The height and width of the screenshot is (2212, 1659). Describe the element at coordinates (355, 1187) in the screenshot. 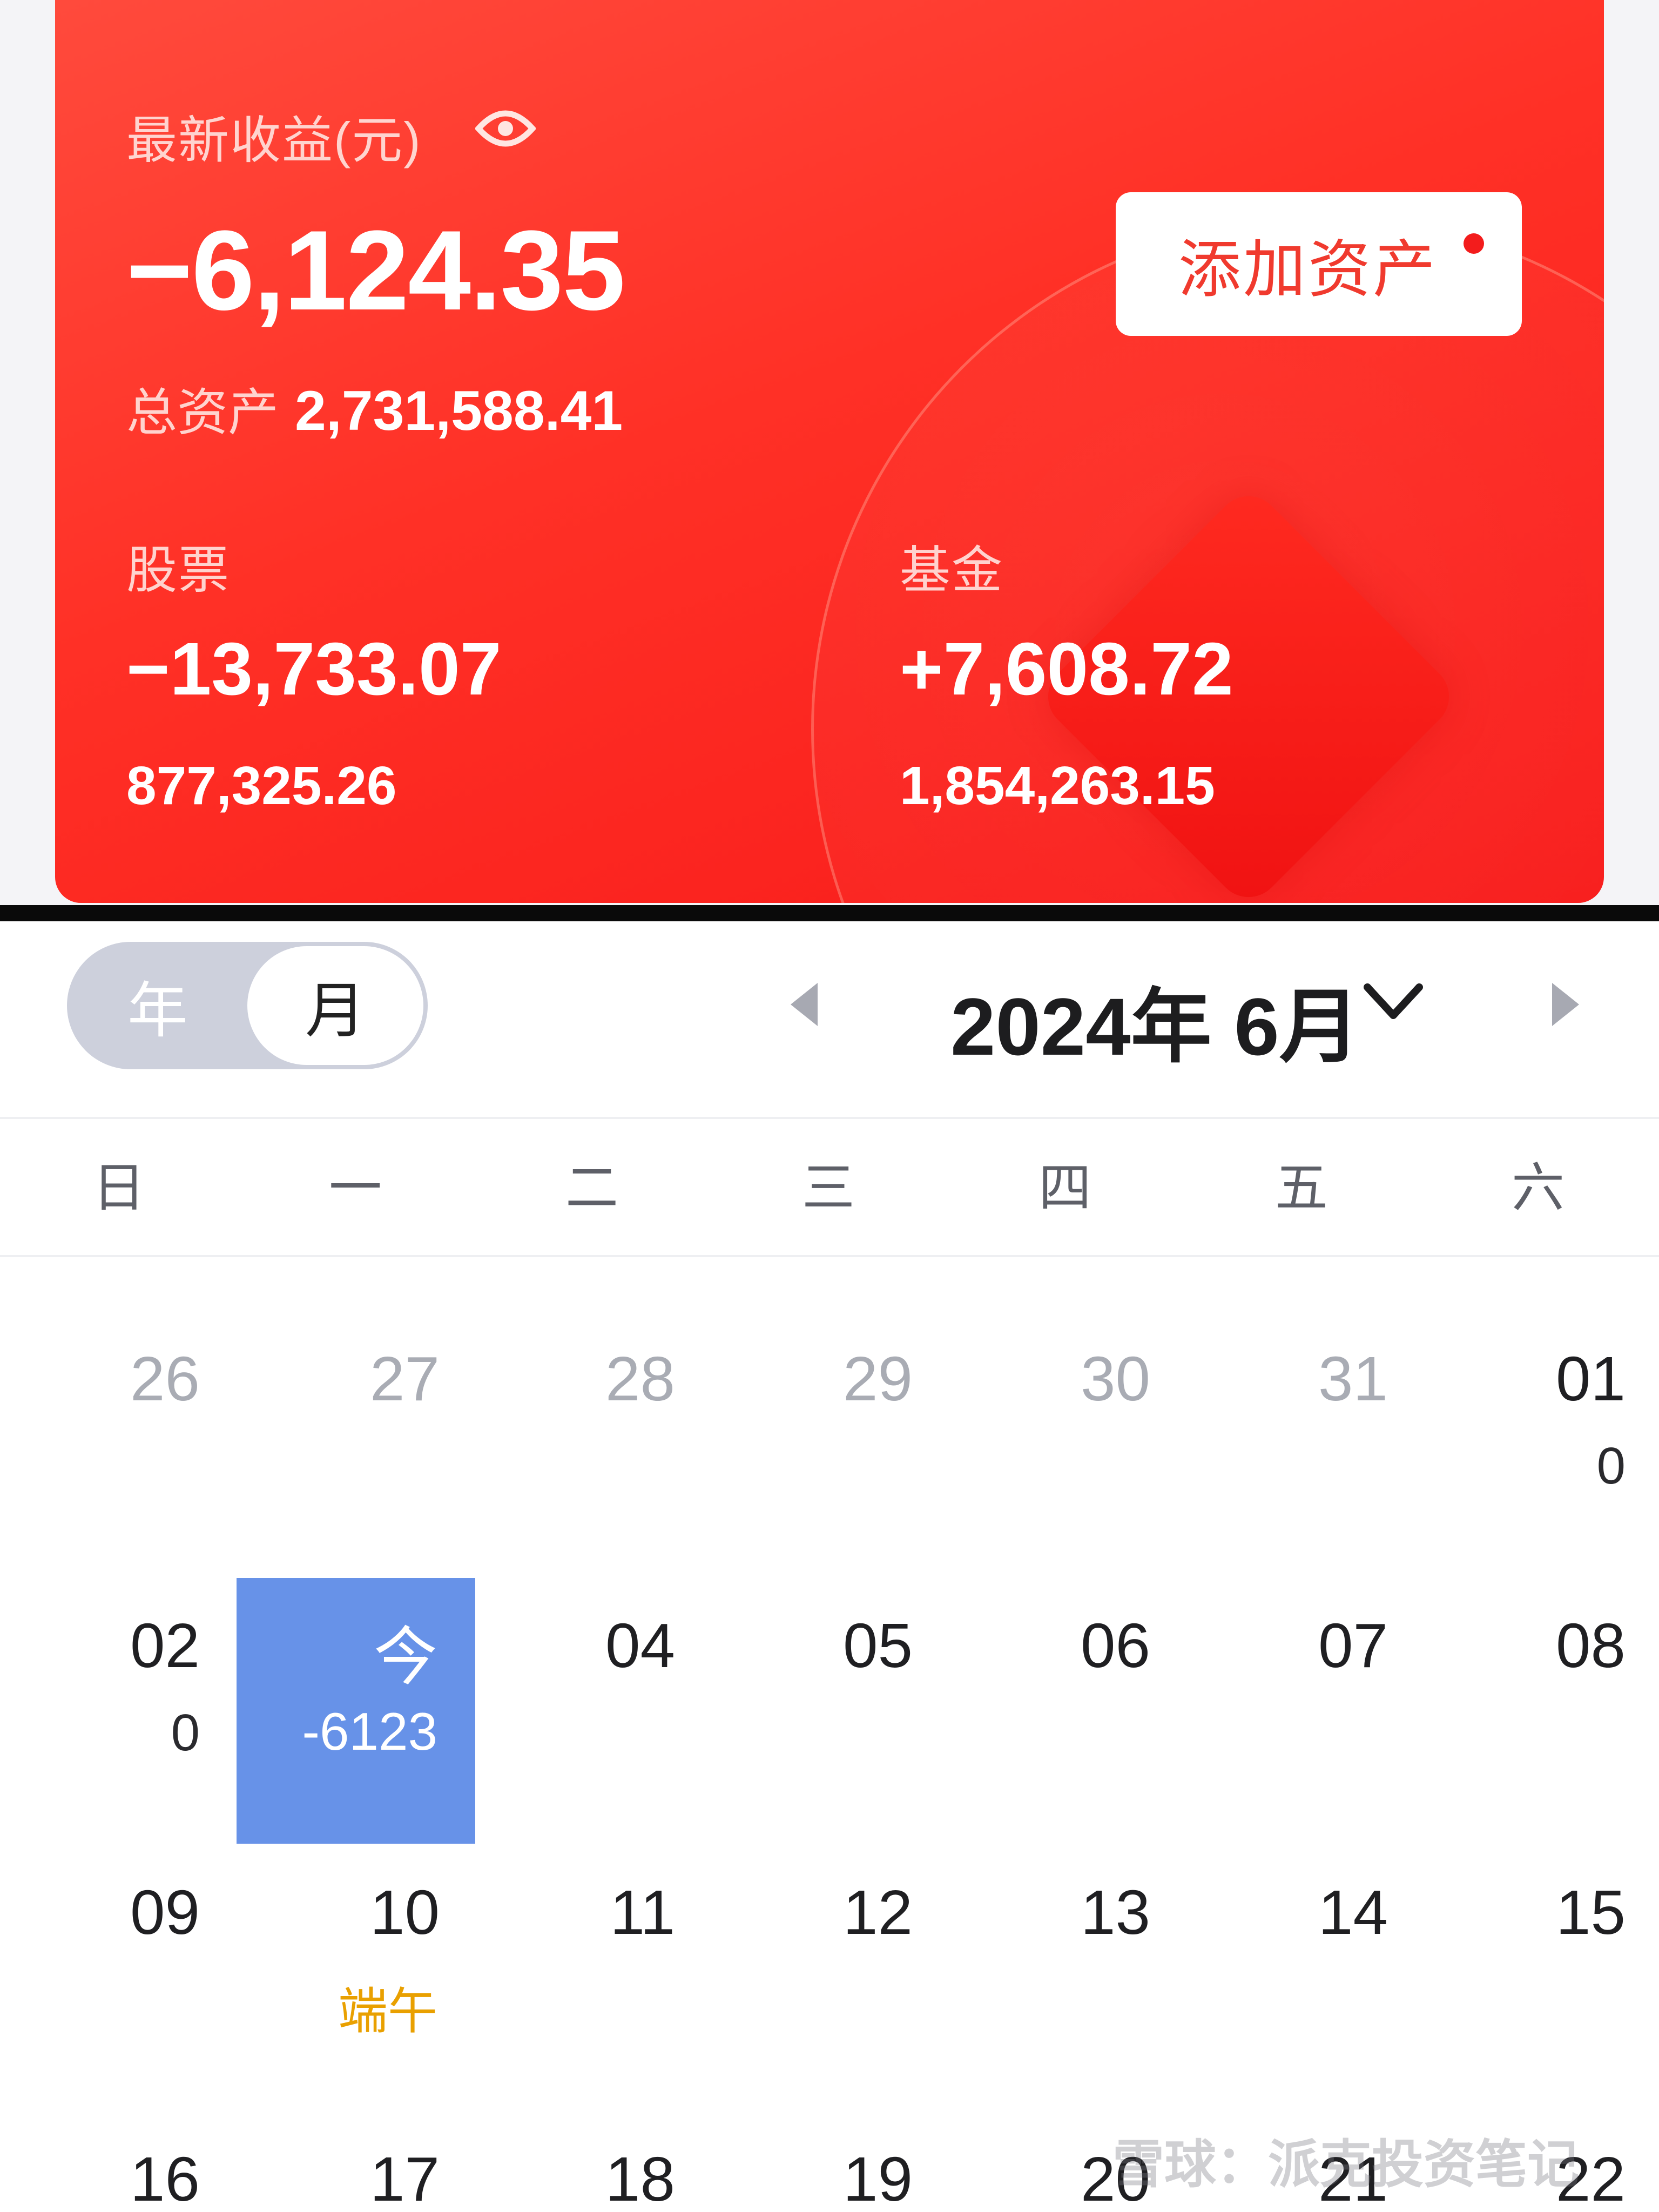

I see `weekday-mon: 一` at that location.